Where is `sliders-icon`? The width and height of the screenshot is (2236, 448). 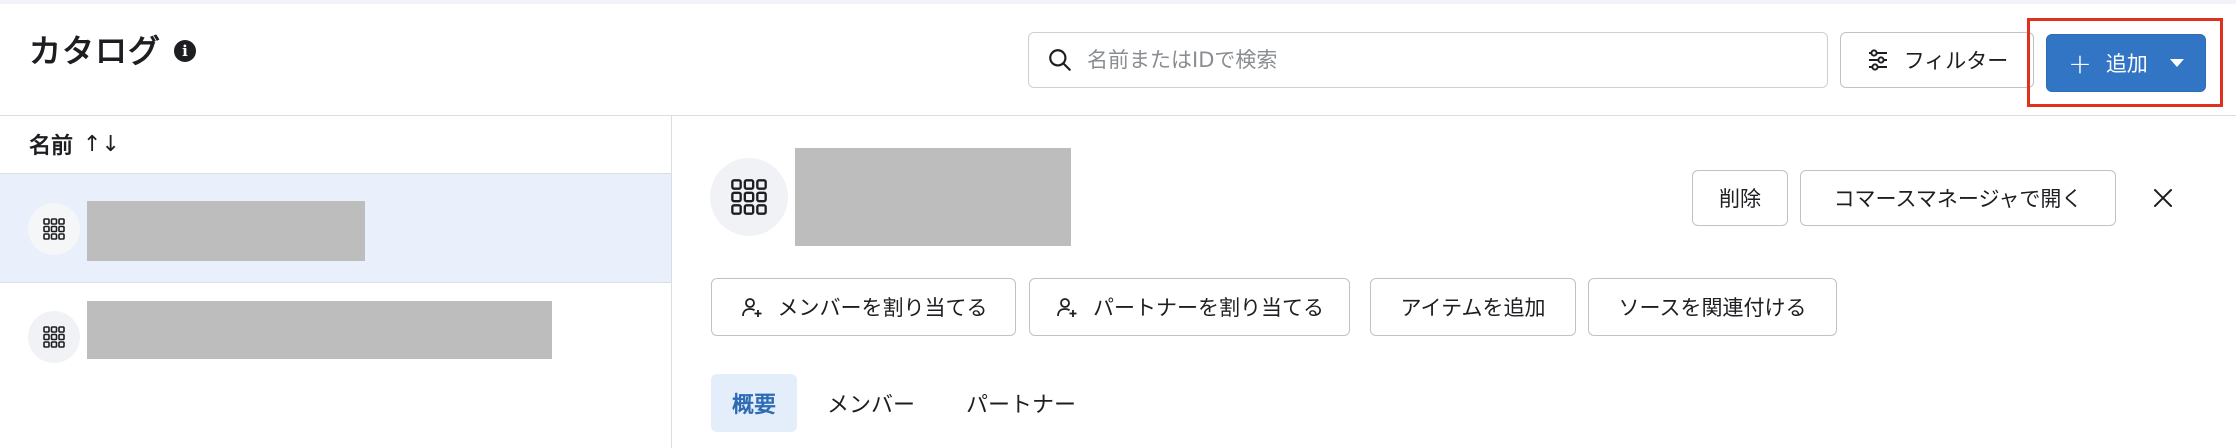 sliders-icon is located at coordinates (1877, 60).